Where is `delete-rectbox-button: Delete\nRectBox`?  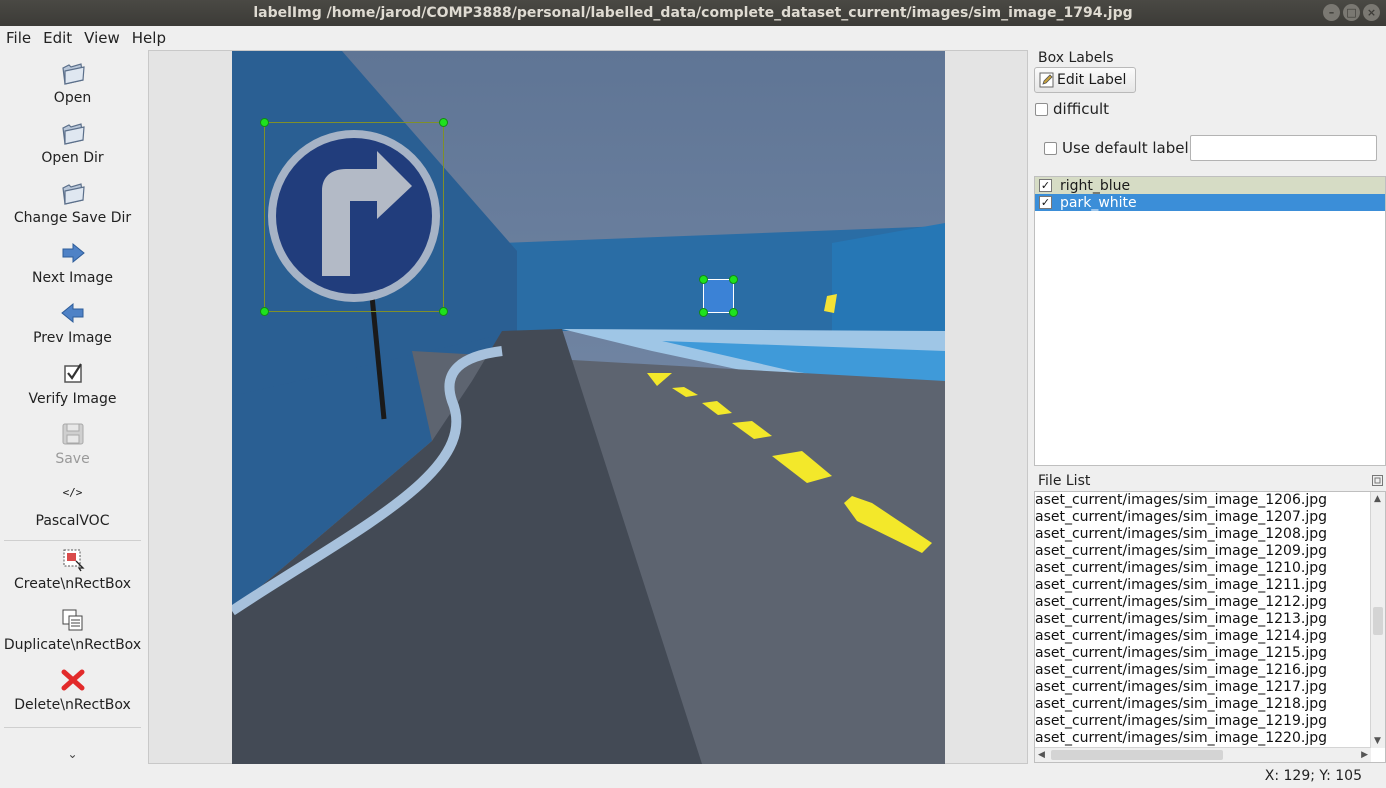
delete-rectbox-button: Delete\nRectBox is located at coordinates (72, 690).